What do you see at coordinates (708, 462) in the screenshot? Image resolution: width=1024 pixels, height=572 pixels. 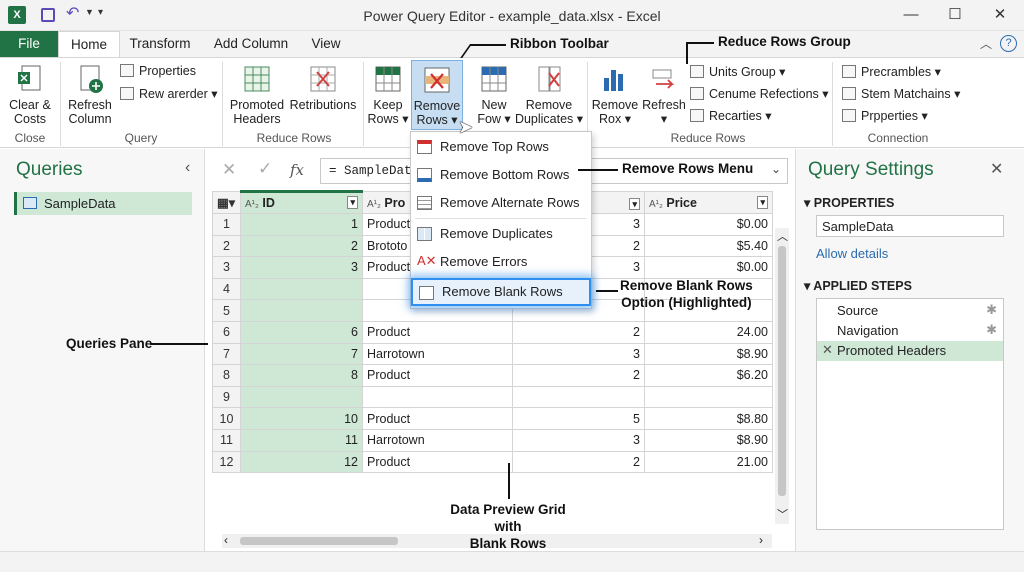 I see `price-cell: 21.00` at bounding box center [708, 462].